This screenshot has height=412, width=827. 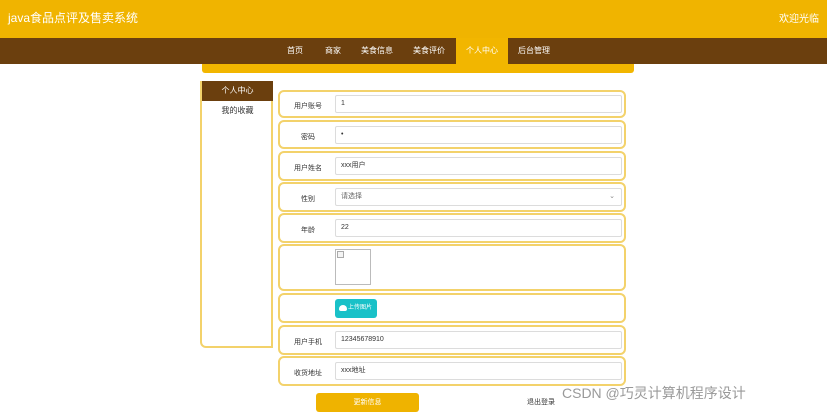 What do you see at coordinates (308, 106) in the screenshot?
I see `account-label: 用户账号` at bounding box center [308, 106].